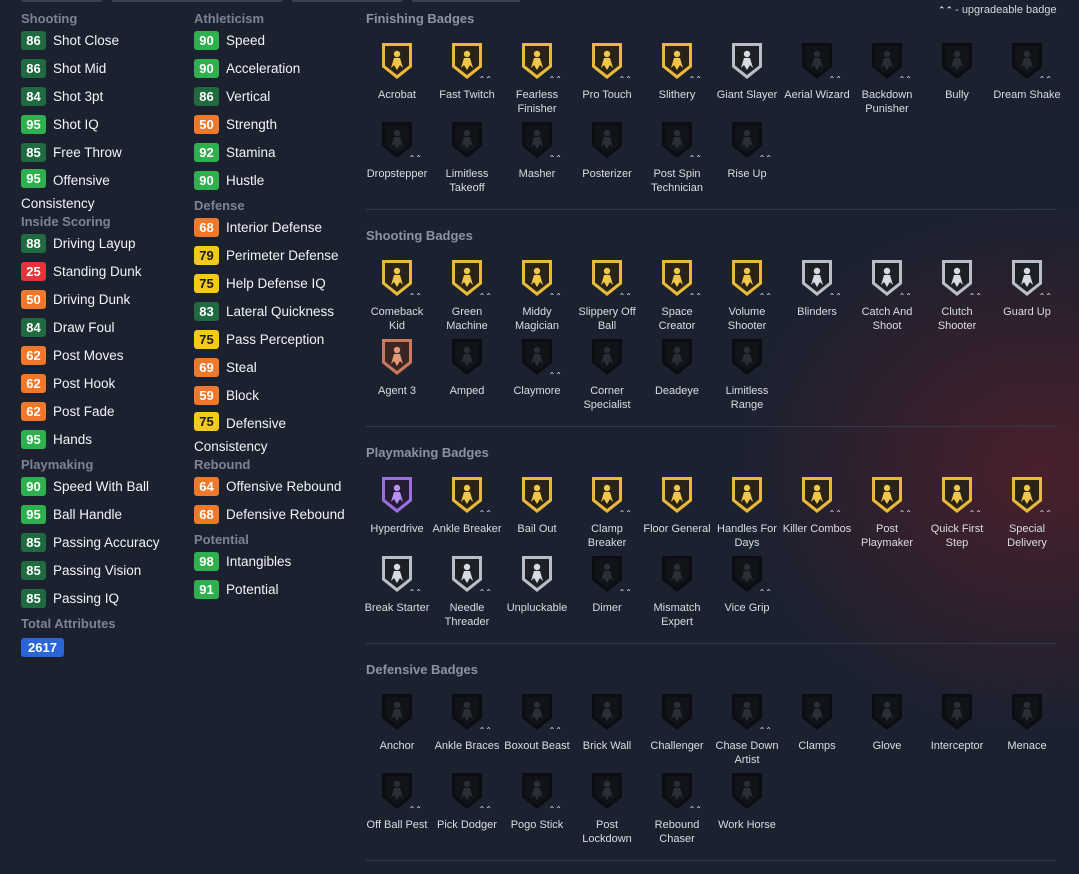  Describe the element at coordinates (397, 722) in the screenshot. I see `badge-anchor: Anchor` at that location.